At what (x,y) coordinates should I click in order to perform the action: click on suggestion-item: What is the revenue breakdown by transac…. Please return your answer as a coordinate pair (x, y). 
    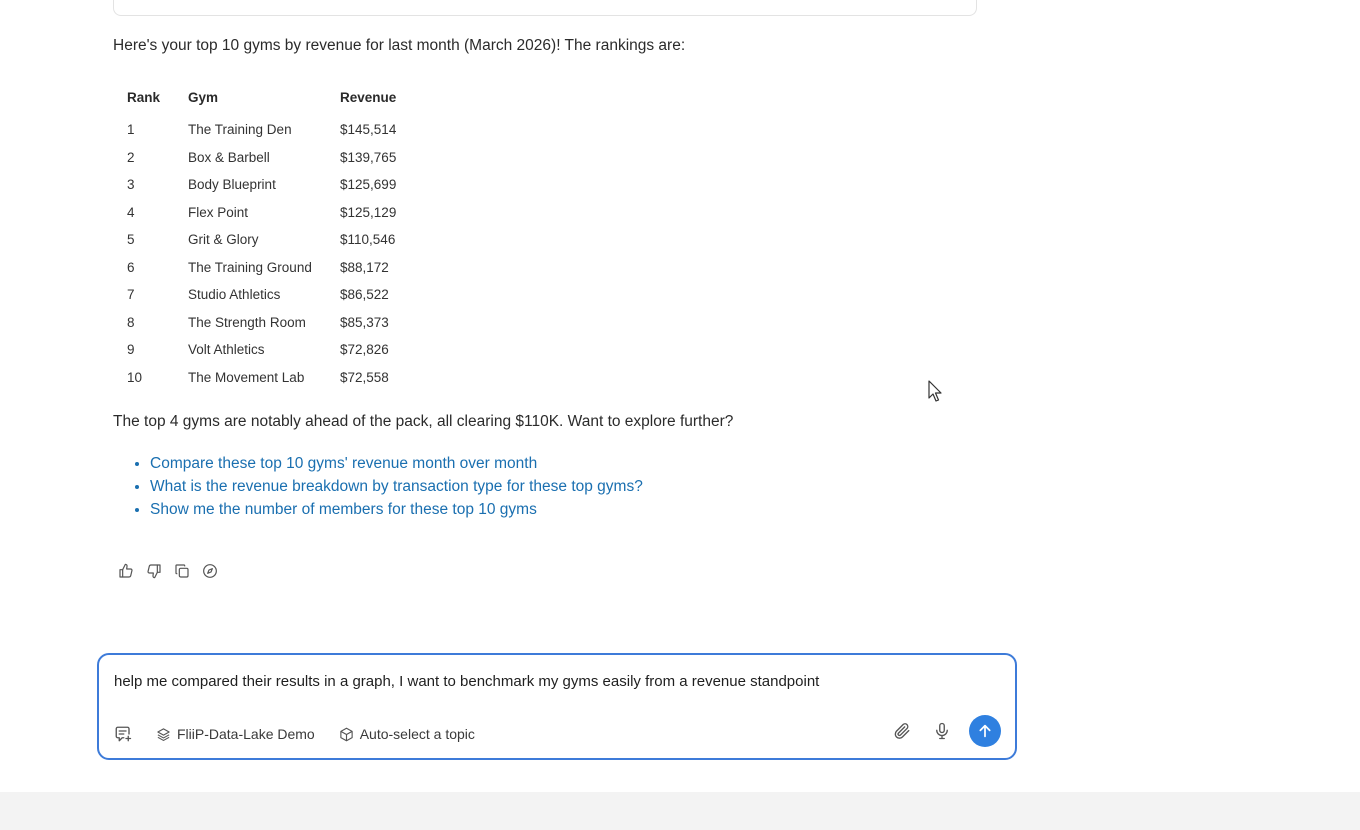
    Looking at the image, I should click on (396, 486).